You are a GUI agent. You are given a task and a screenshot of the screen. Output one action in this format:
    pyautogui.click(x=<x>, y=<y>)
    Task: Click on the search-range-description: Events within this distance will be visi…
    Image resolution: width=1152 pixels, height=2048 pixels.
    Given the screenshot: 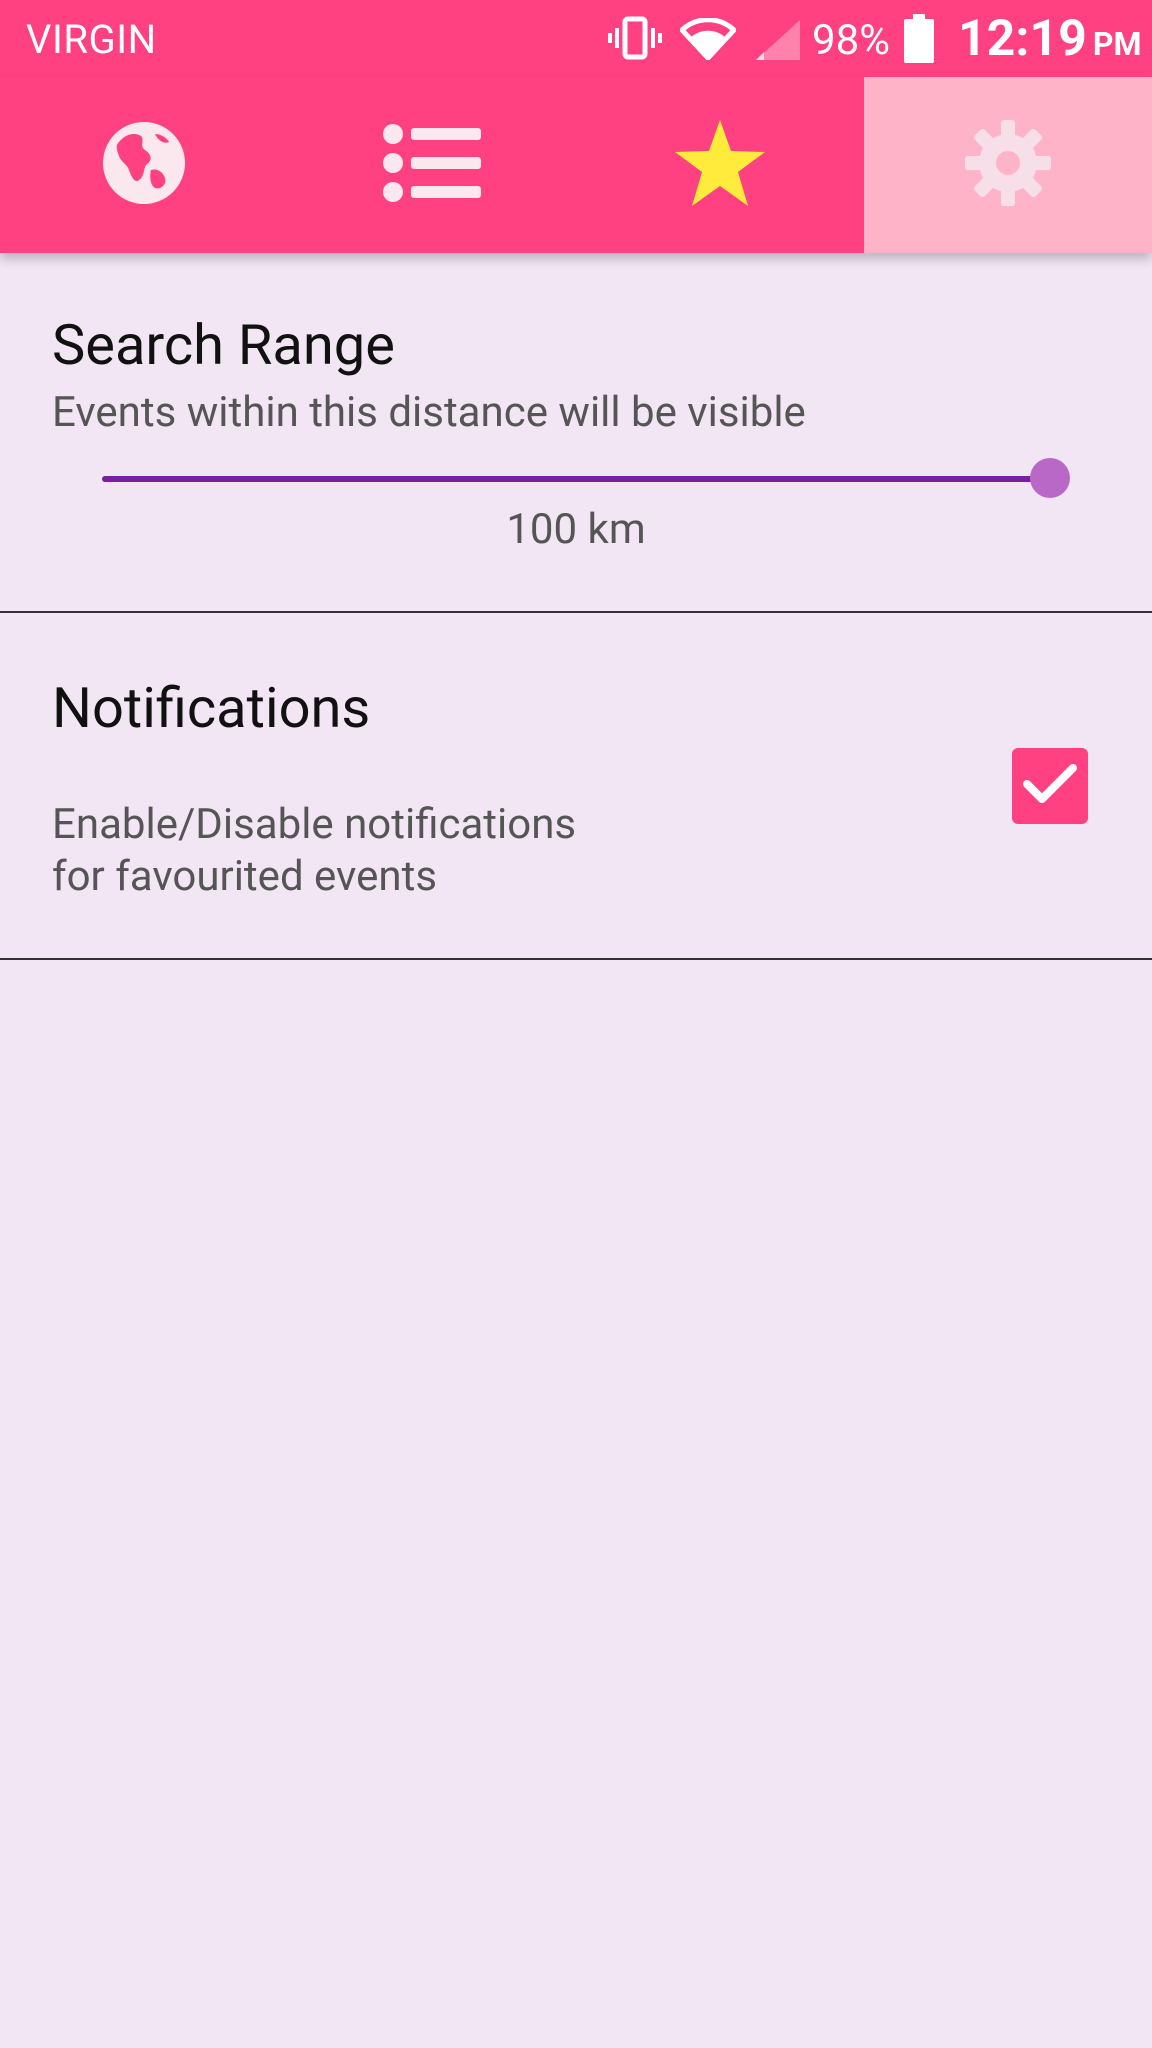 What is the action you would take?
    pyautogui.click(x=429, y=412)
    